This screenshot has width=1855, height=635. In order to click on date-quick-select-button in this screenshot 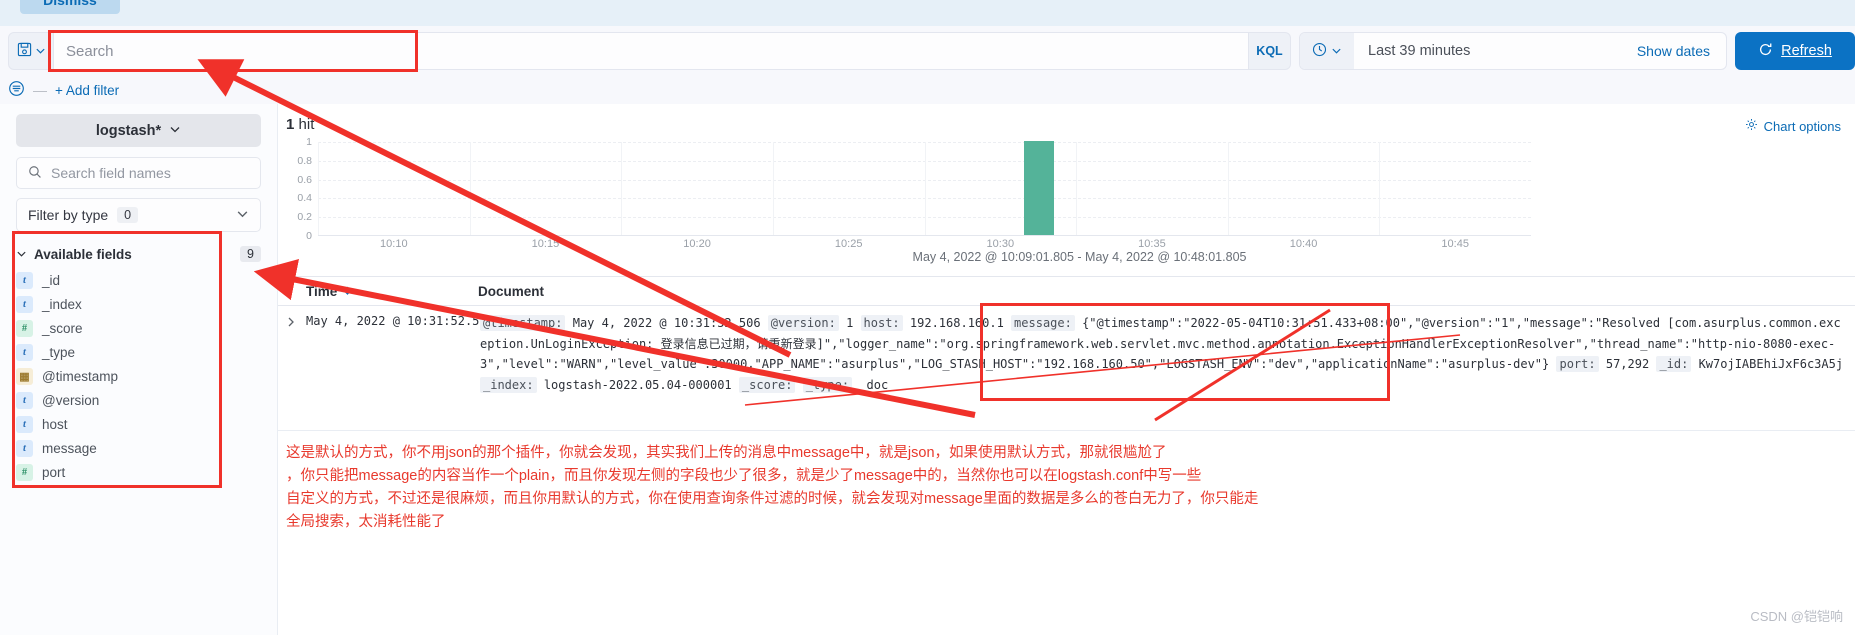, I will do `click(1327, 51)`.